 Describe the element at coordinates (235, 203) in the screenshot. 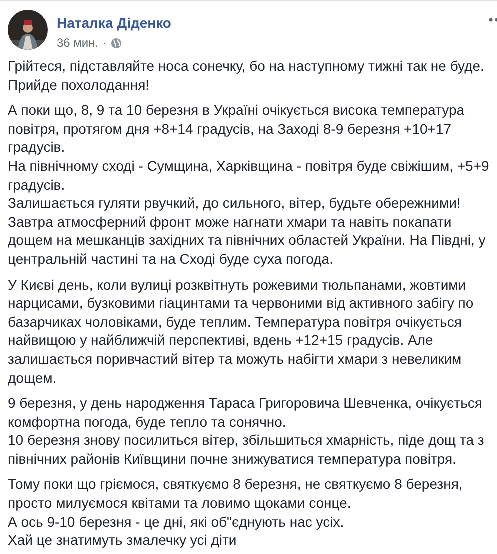

I see `post-text: Залишається гуляти рвучкий, до сильного, вітер, будьте обережними!` at that location.